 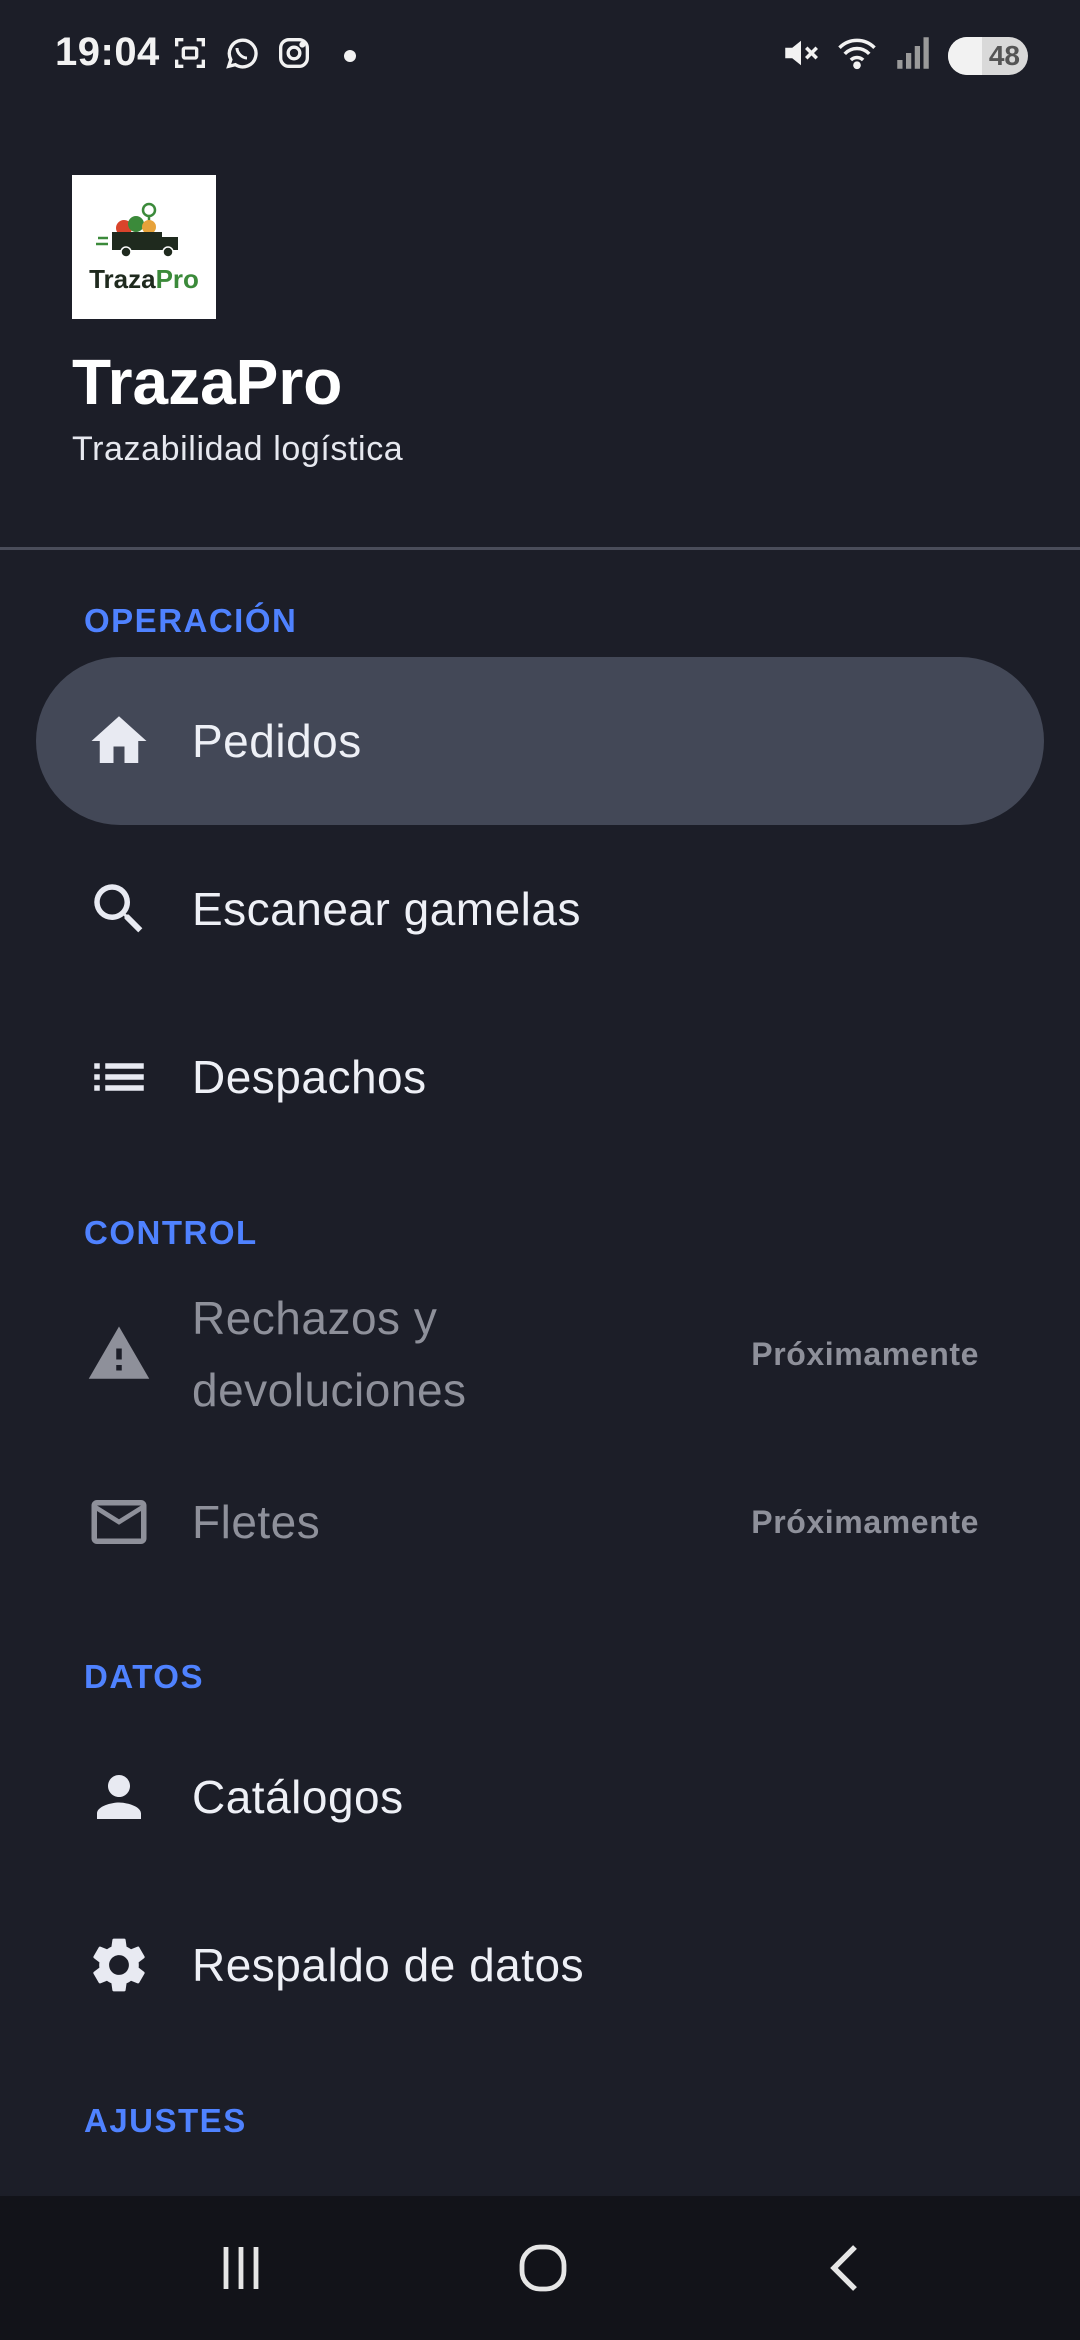 What do you see at coordinates (119, 1354) in the screenshot?
I see `warning-icon` at bounding box center [119, 1354].